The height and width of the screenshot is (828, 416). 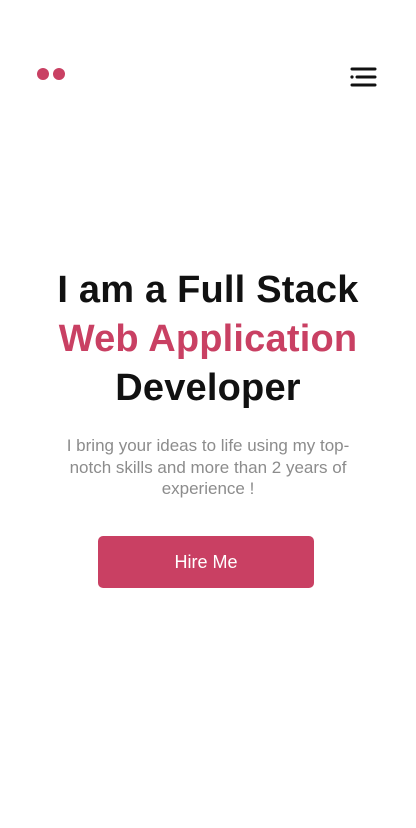 I want to click on headline-line: Developer, so click(x=208, y=388).